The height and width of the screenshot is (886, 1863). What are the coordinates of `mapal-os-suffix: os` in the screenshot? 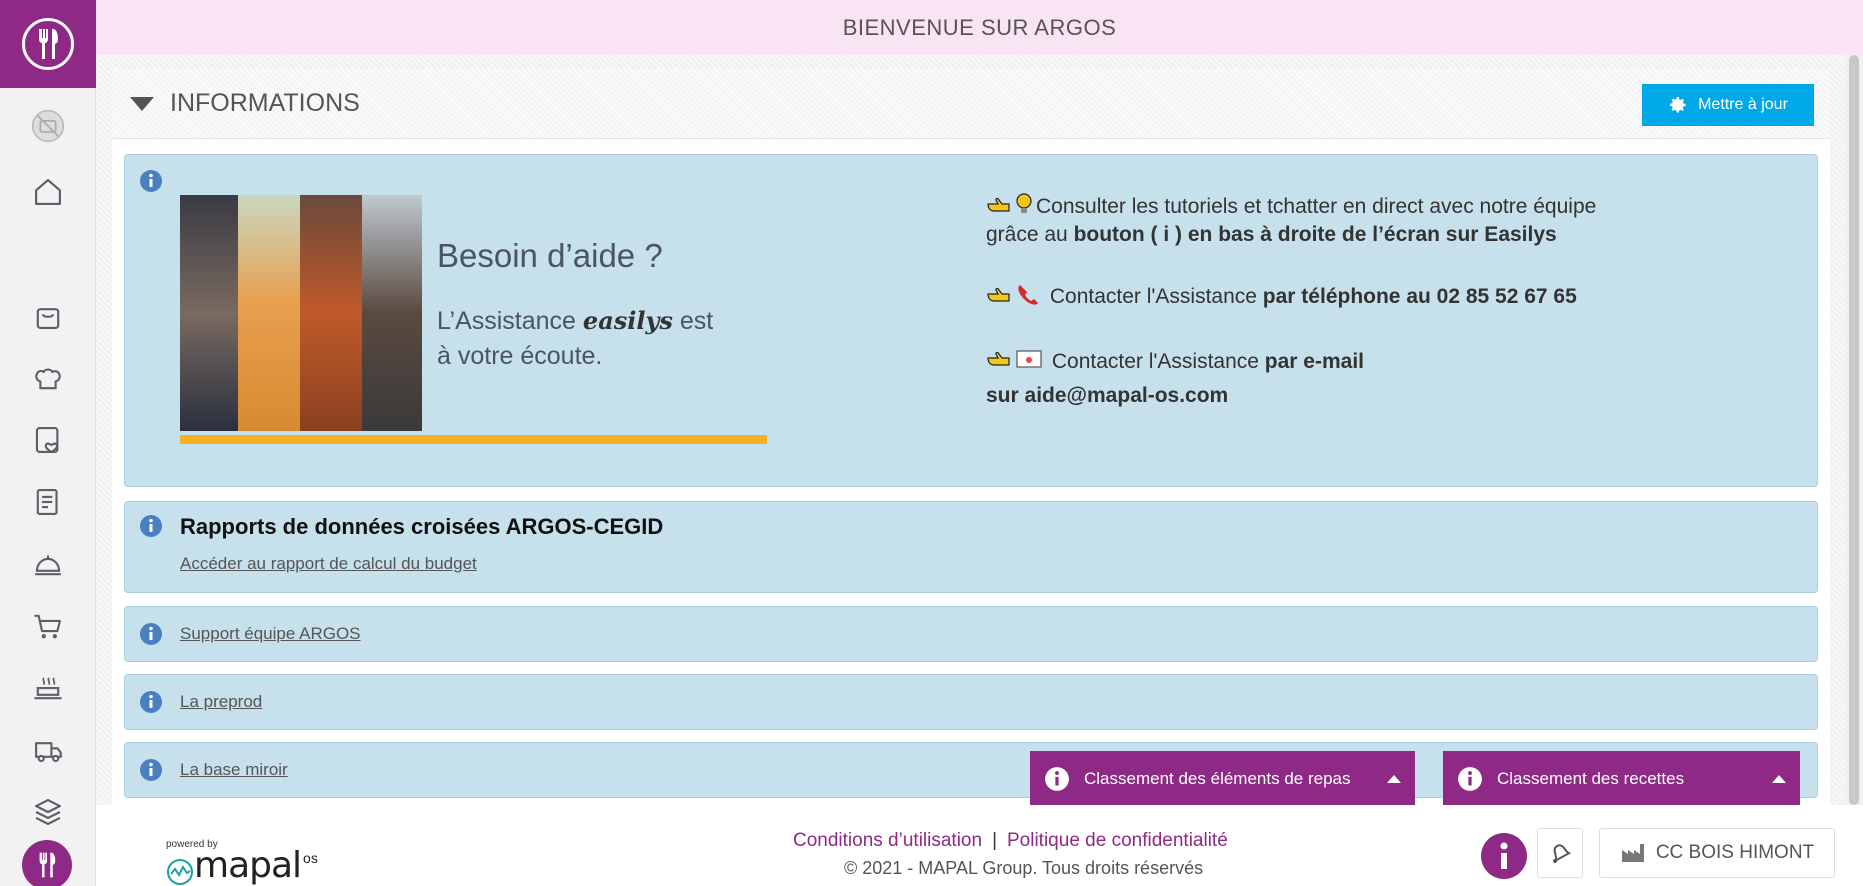 It's located at (310, 858).